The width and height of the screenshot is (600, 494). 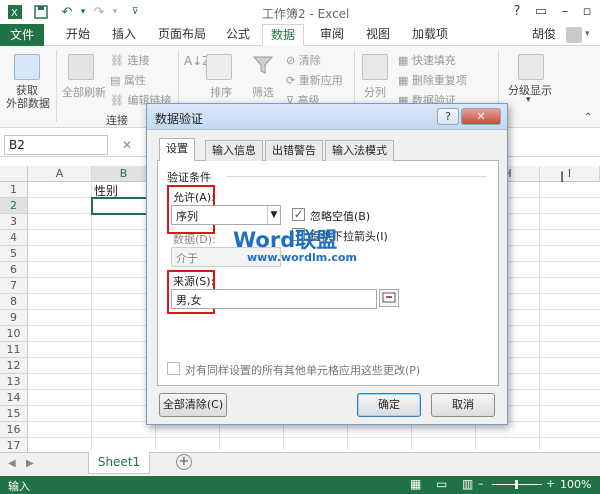 I want to click on tab-addins: 加载项, so click(x=430, y=35).